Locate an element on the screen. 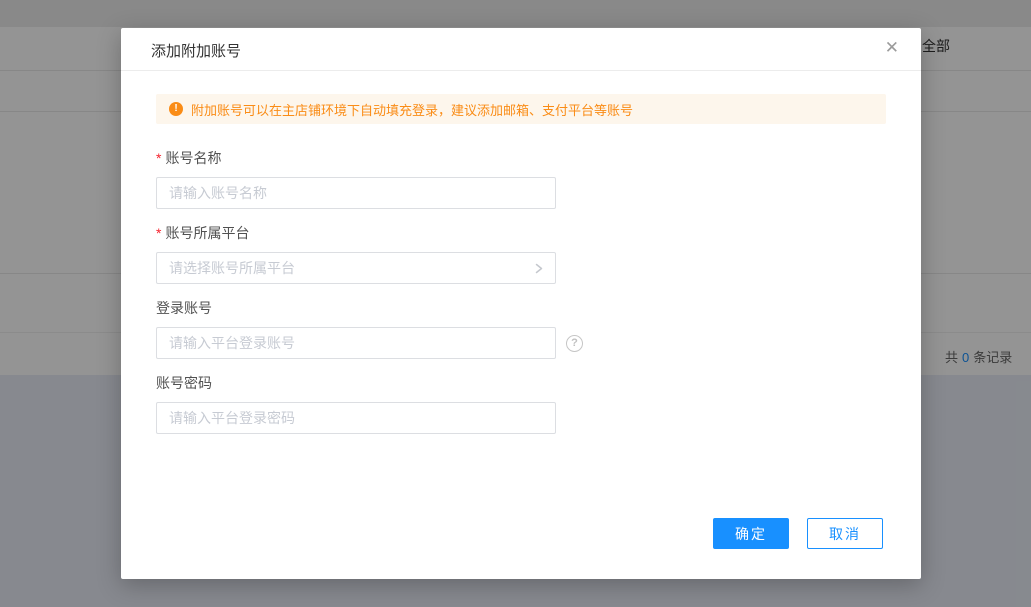 The image size is (1031, 607). dialog-footer: 确定 取消 is located at coordinates (798, 533).